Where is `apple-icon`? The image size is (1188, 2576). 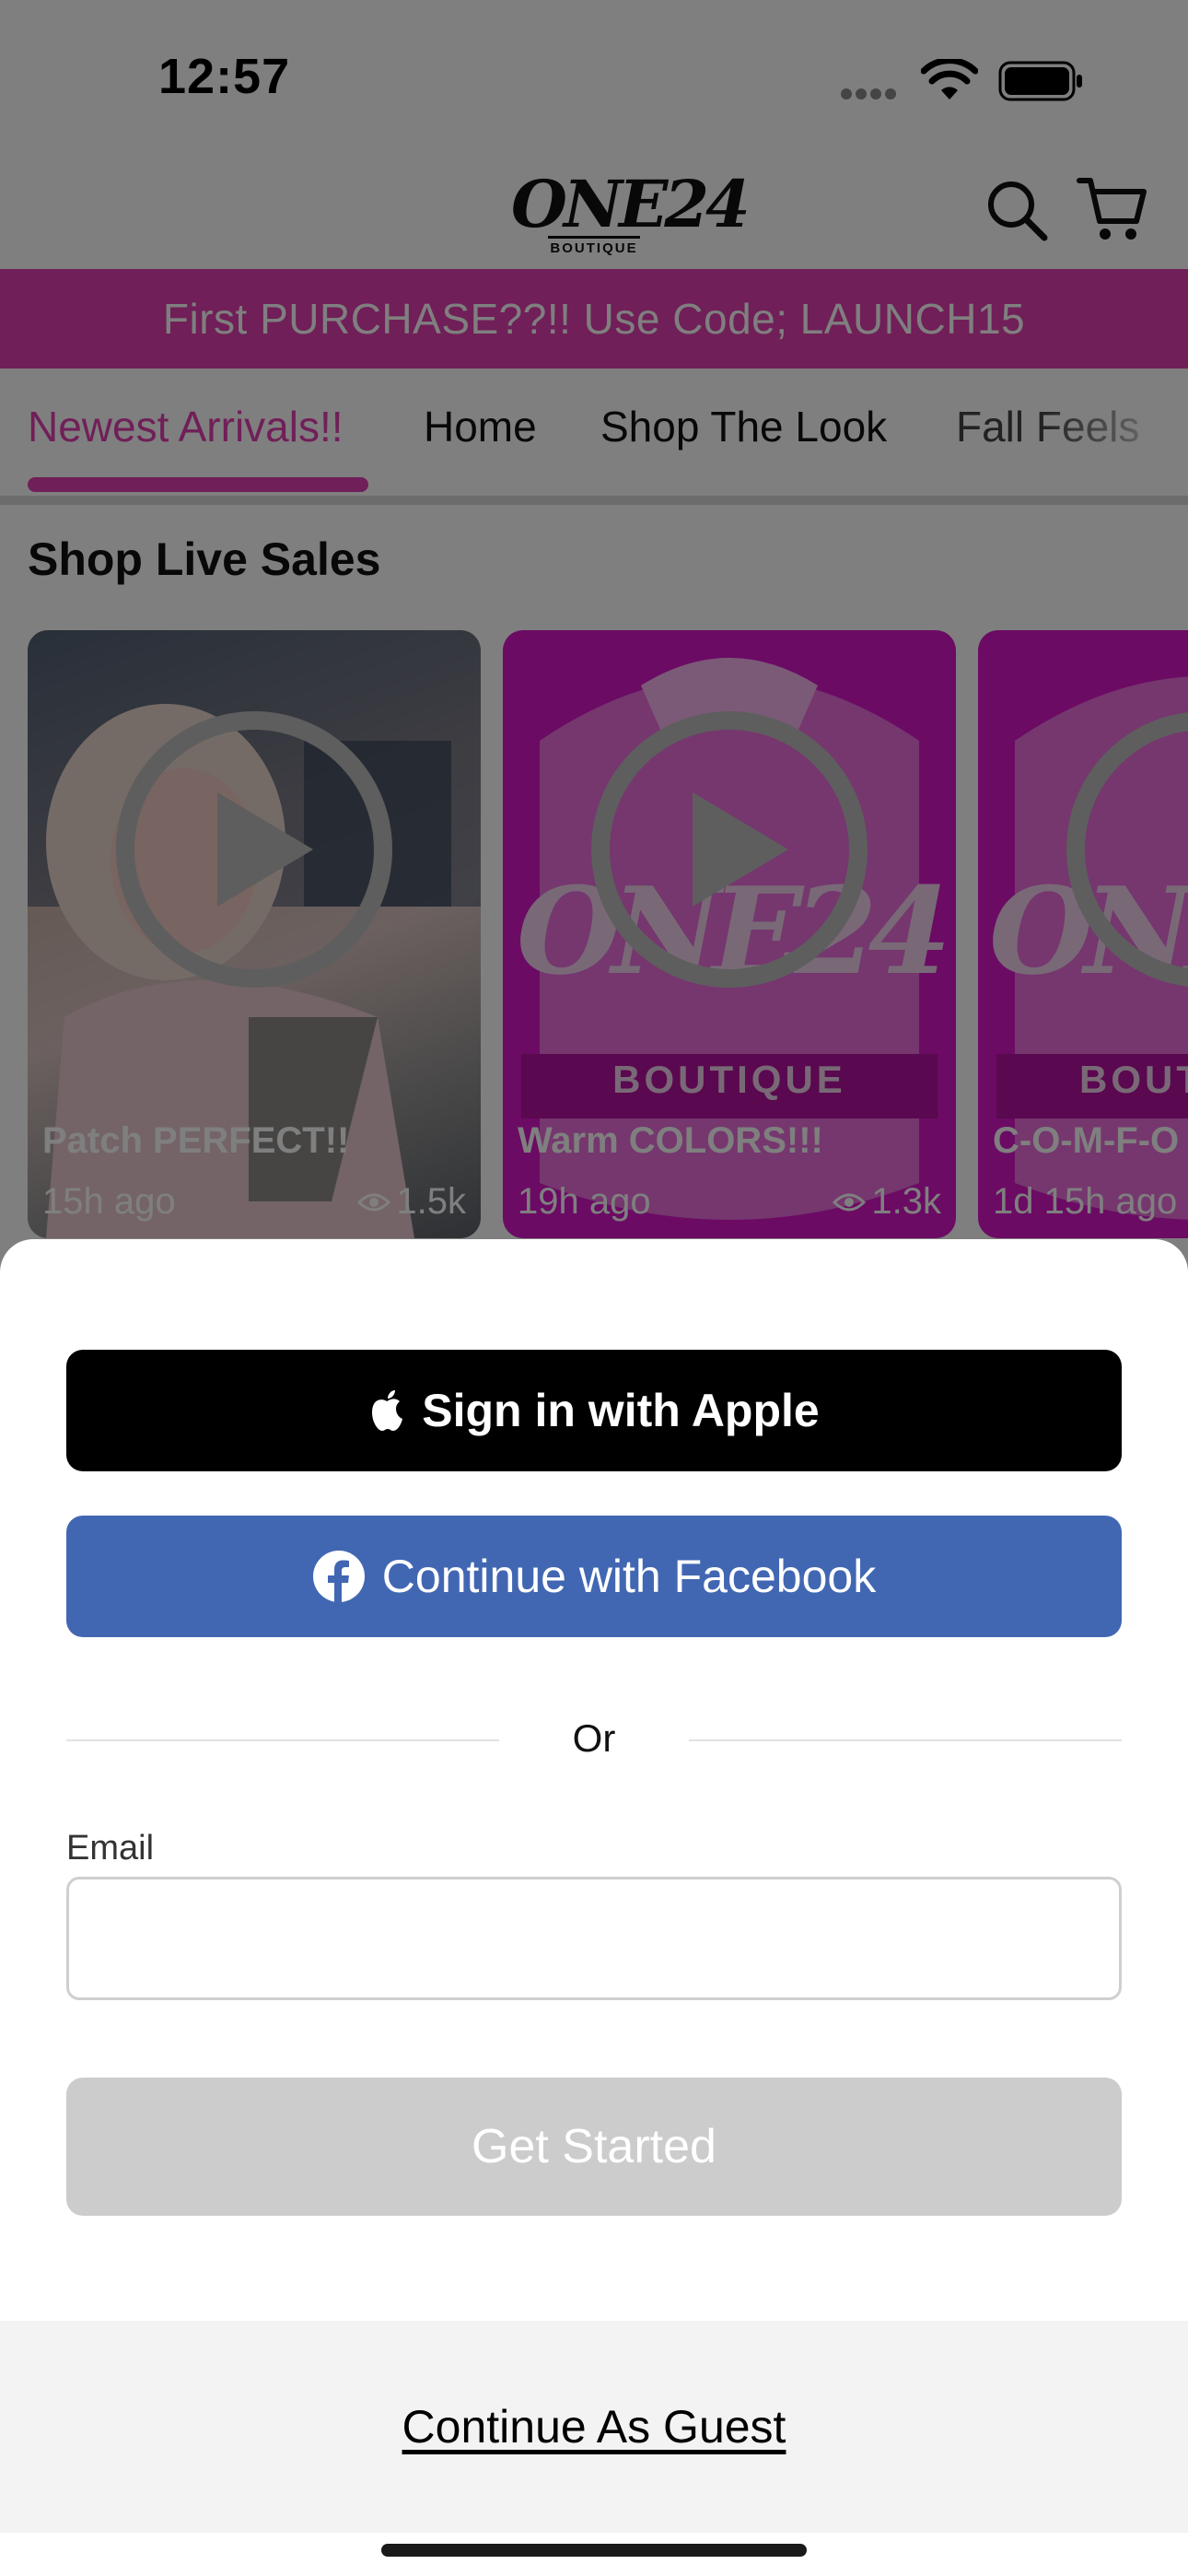
apple-icon is located at coordinates (387, 1410).